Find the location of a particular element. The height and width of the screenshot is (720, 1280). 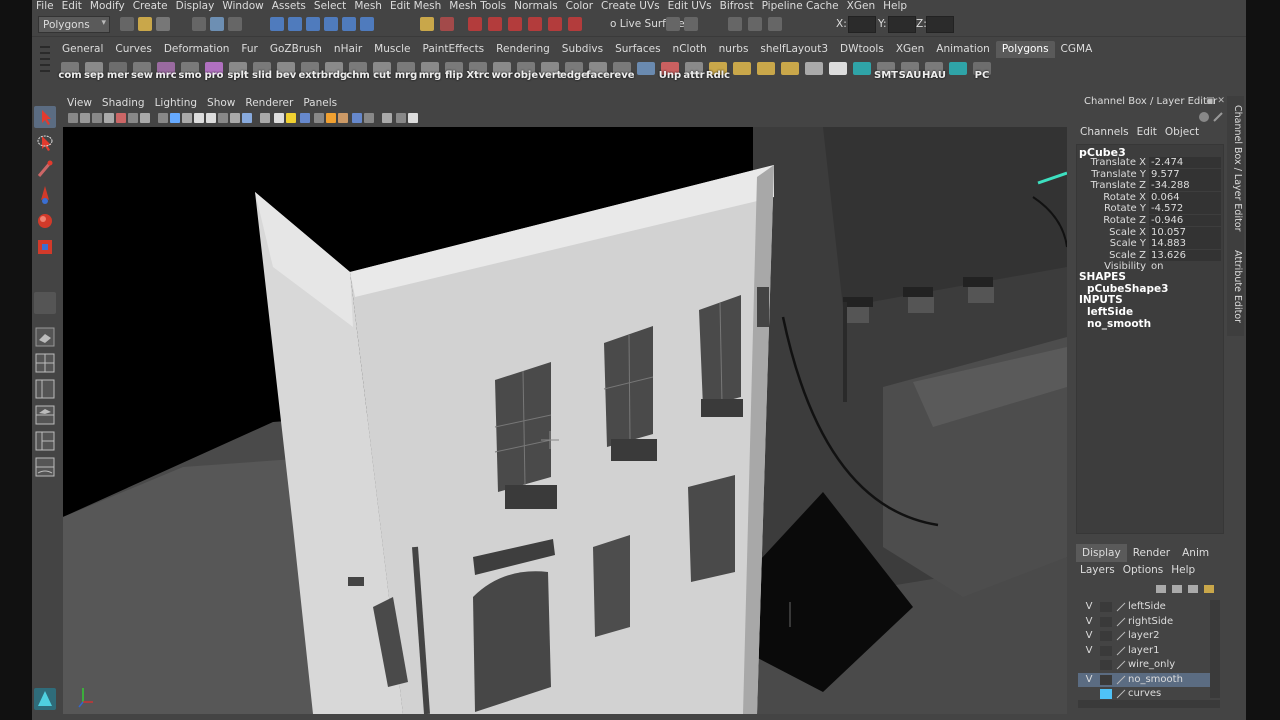

shelf-button: SMT is located at coordinates (886, 74).